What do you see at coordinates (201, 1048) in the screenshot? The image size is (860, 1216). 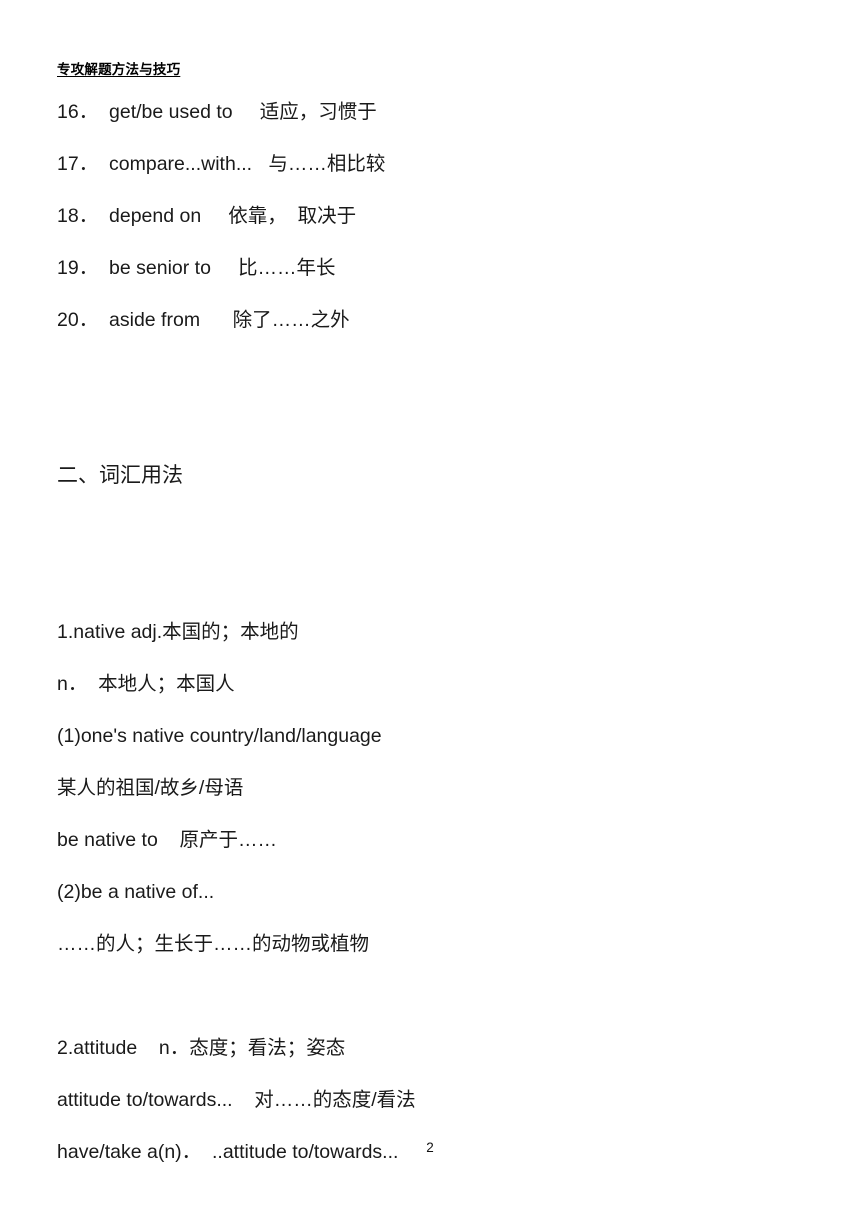 I see `entry-attitude-line-1: 2.attitude n．态度；看法；姿态` at bounding box center [201, 1048].